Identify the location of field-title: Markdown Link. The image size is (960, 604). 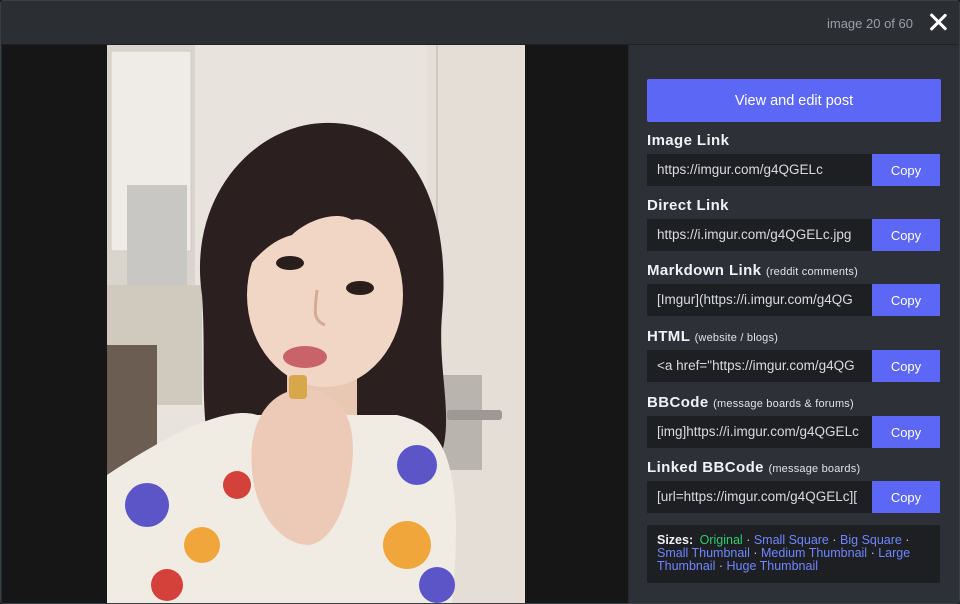
(704, 270).